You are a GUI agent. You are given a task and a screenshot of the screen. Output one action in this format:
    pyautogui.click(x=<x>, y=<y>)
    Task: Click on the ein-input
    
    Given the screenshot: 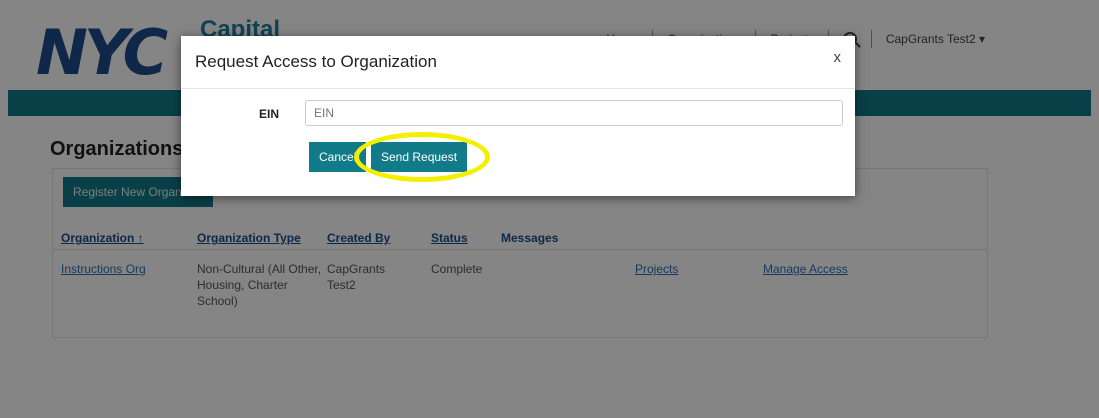 What is the action you would take?
    pyautogui.click(x=574, y=113)
    